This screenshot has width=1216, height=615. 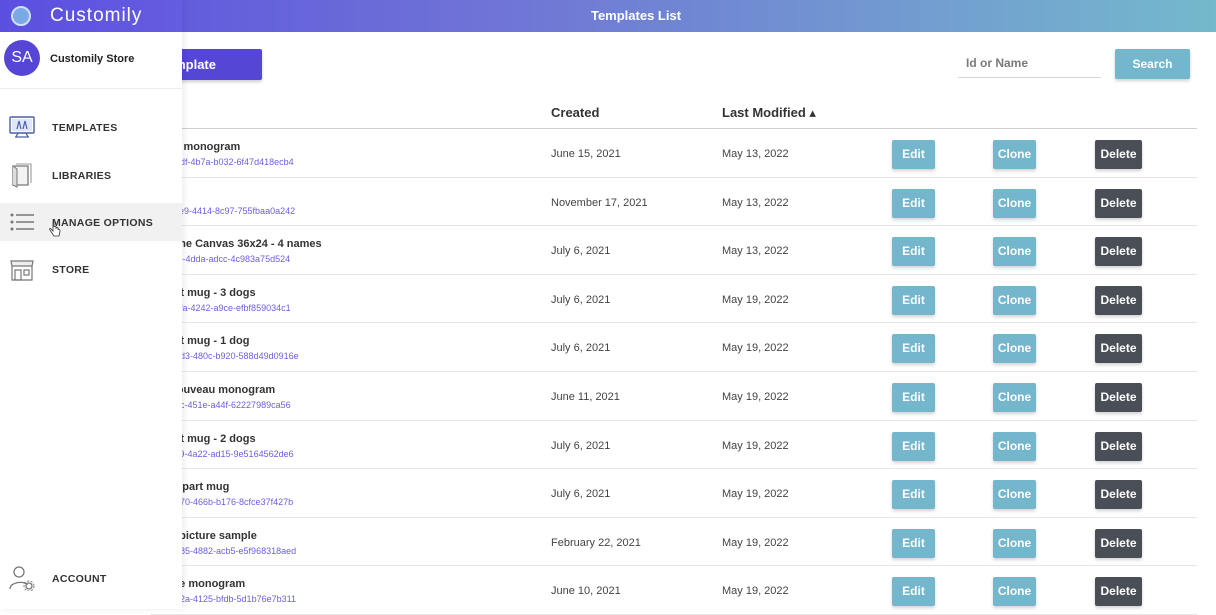 I want to click on template-id: 48c-451e-a44f-62227989ca56, so click(x=230, y=405).